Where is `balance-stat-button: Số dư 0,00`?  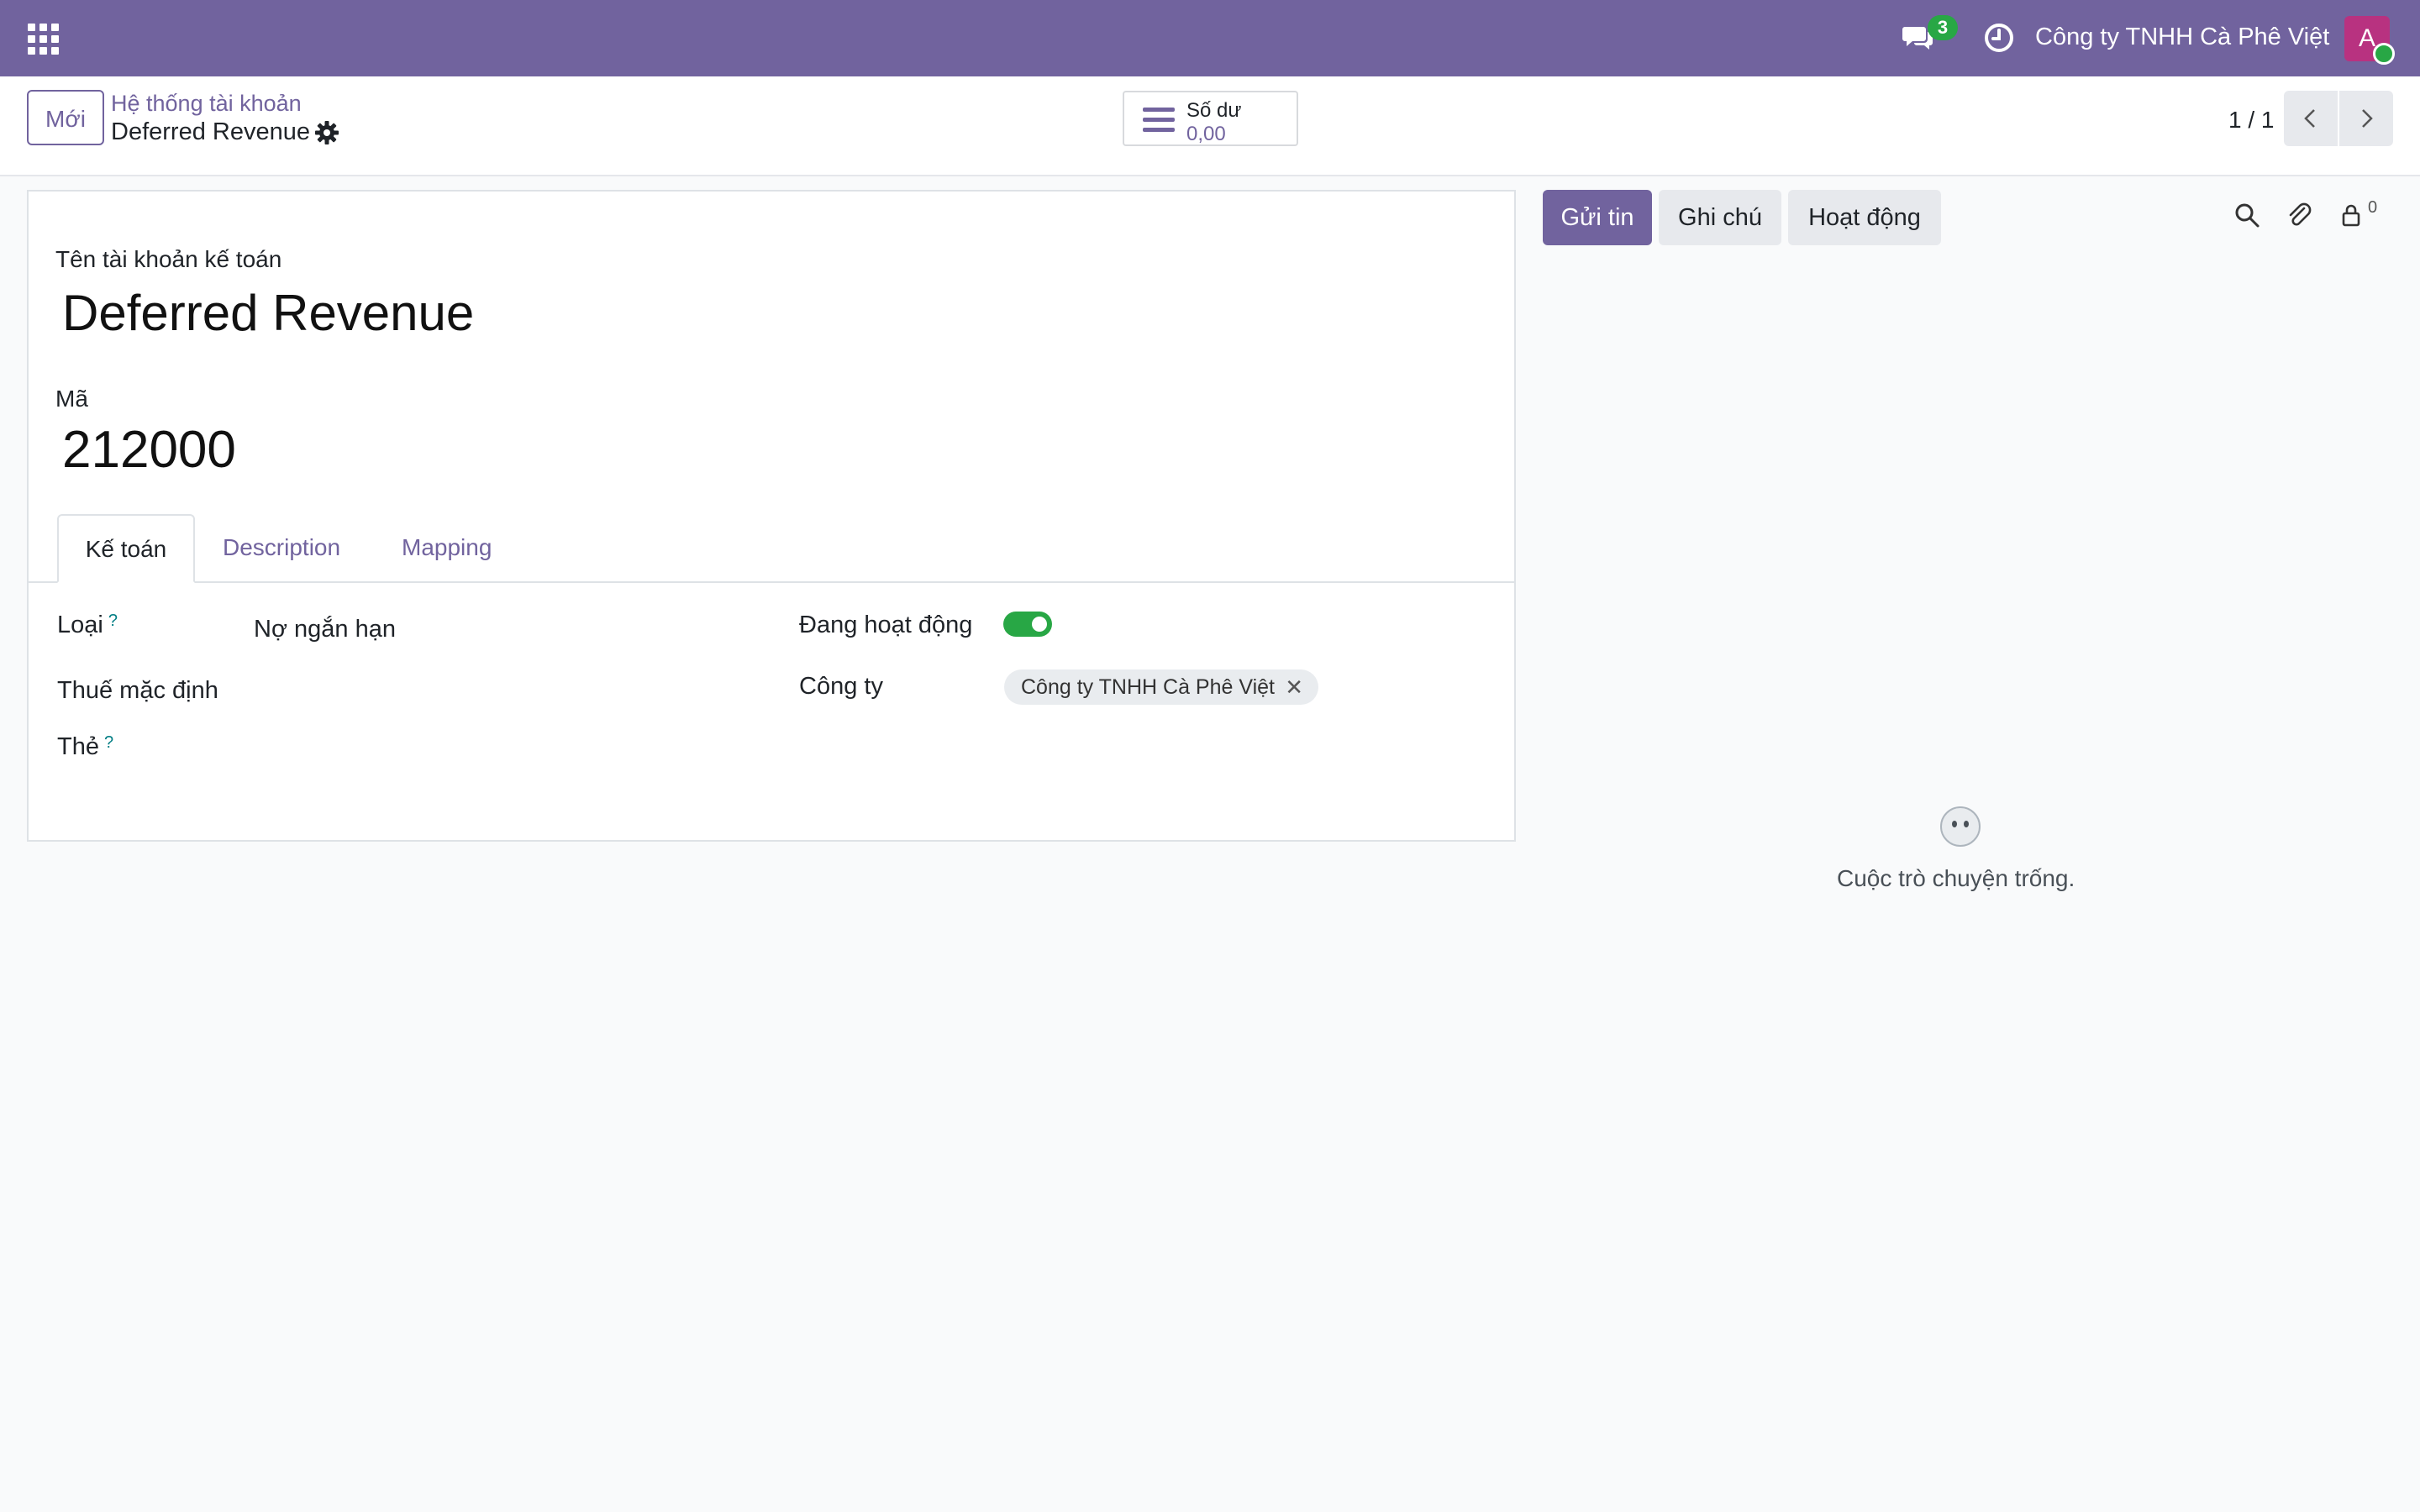 balance-stat-button: Số dư 0,00 is located at coordinates (1210, 118).